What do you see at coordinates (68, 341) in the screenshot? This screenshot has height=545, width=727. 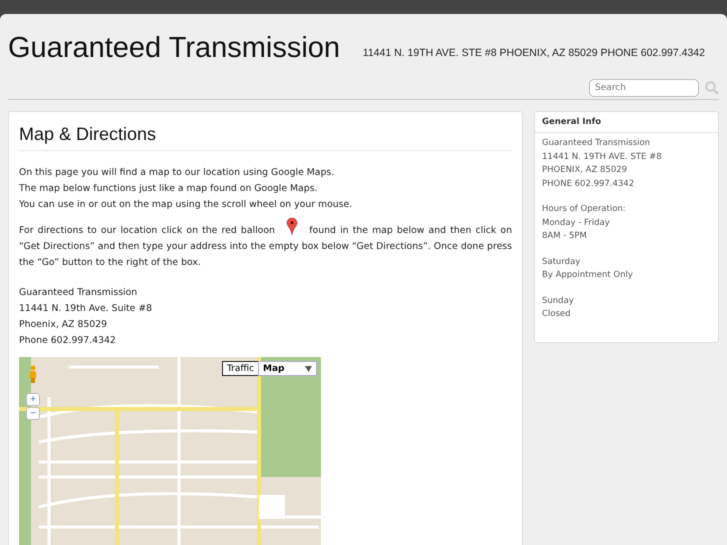 I see `contact-line: Phone 602.997.4342` at bounding box center [68, 341].